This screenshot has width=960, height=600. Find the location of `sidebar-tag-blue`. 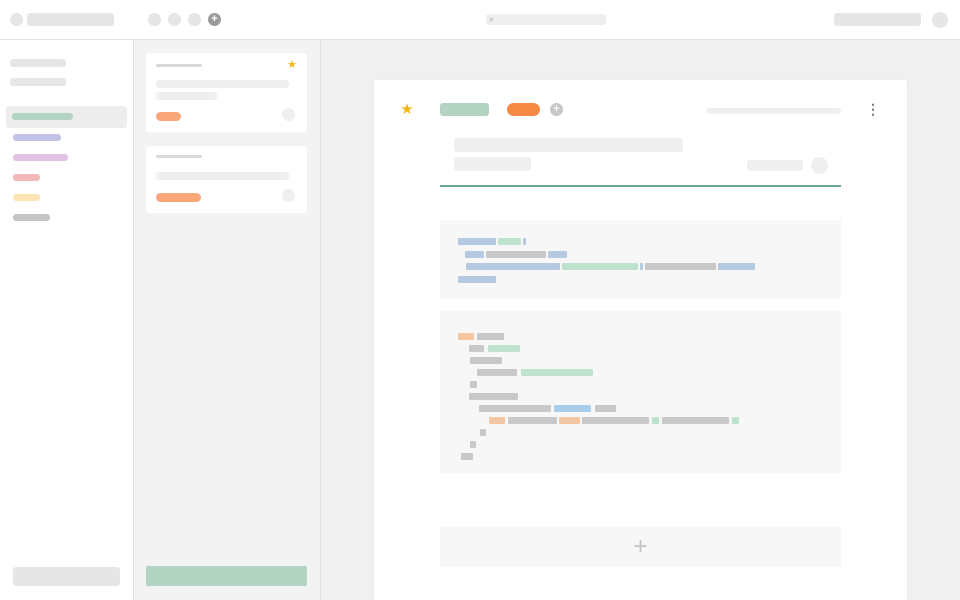

sidebar-tag-blue is located at coordinates (37, 137).